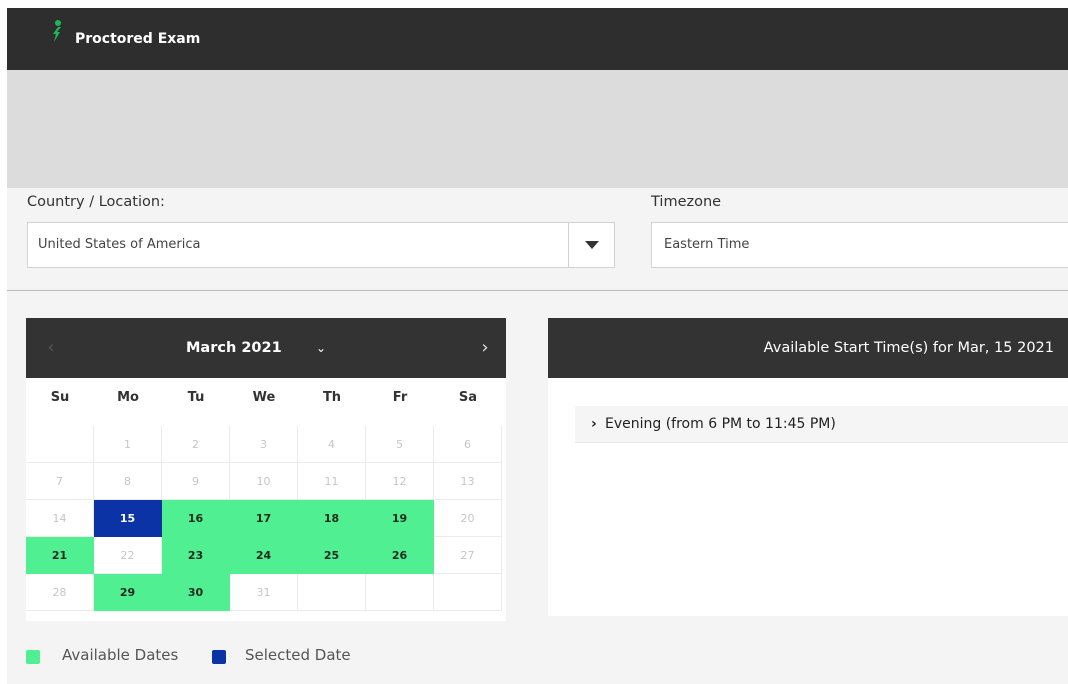 The width and height of the screenshot is (1068, 684). Describe the element at coordinates (60, 518) in the screenshot. I see `calendar-day: 14` at that location.